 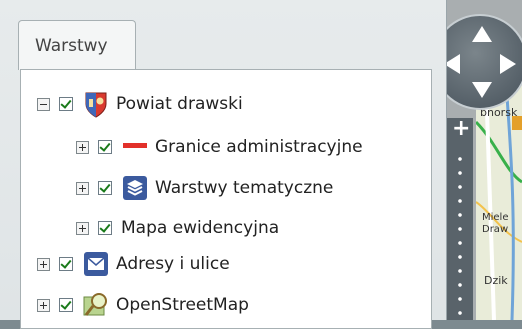 I want to click on layer-label: Adresy i ulice, so click(x=173, y=264).